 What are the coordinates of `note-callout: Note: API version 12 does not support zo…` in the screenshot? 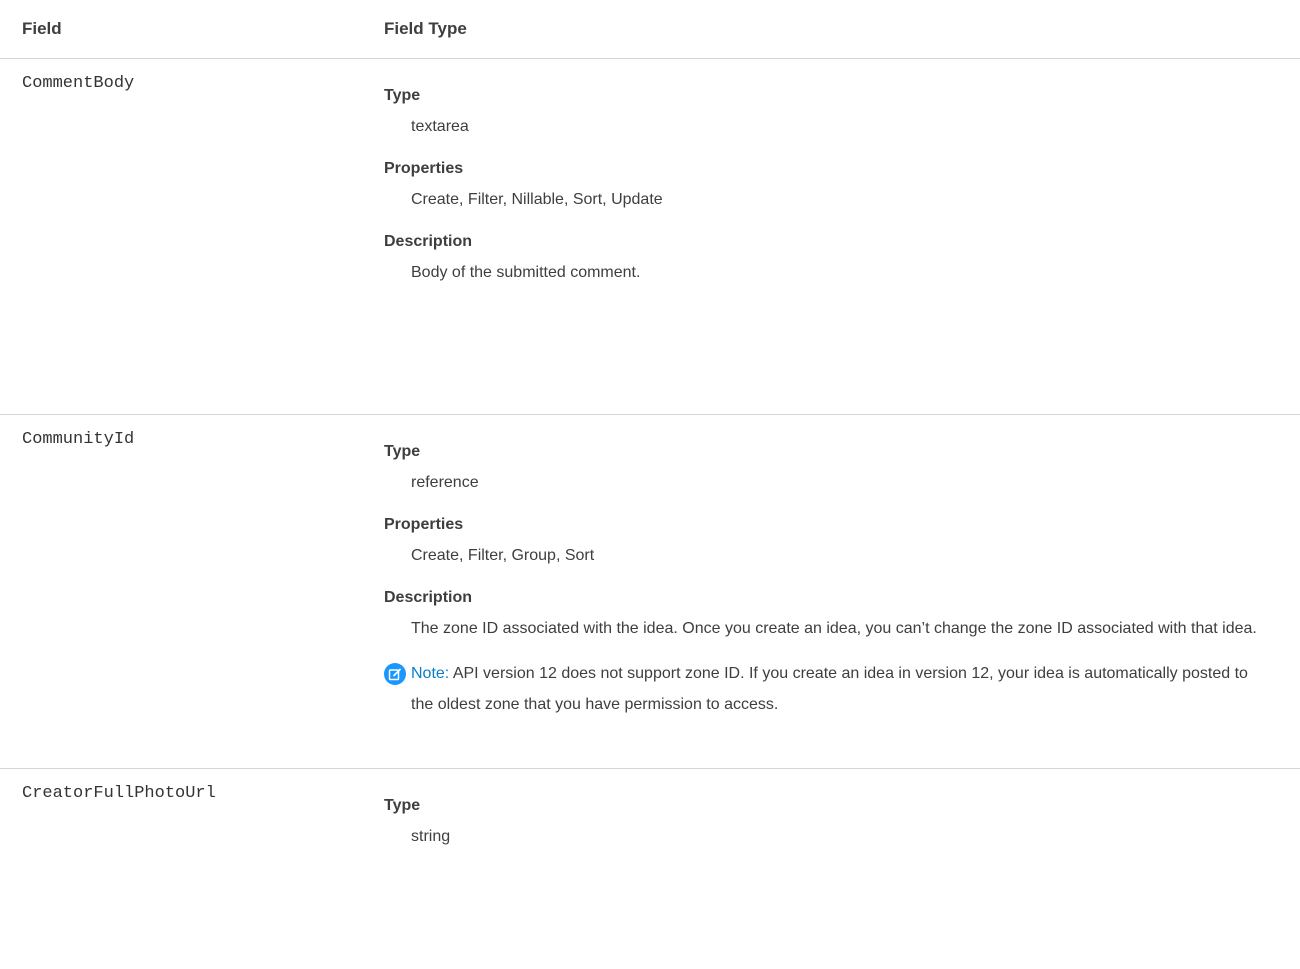 It's located at (824, 689).